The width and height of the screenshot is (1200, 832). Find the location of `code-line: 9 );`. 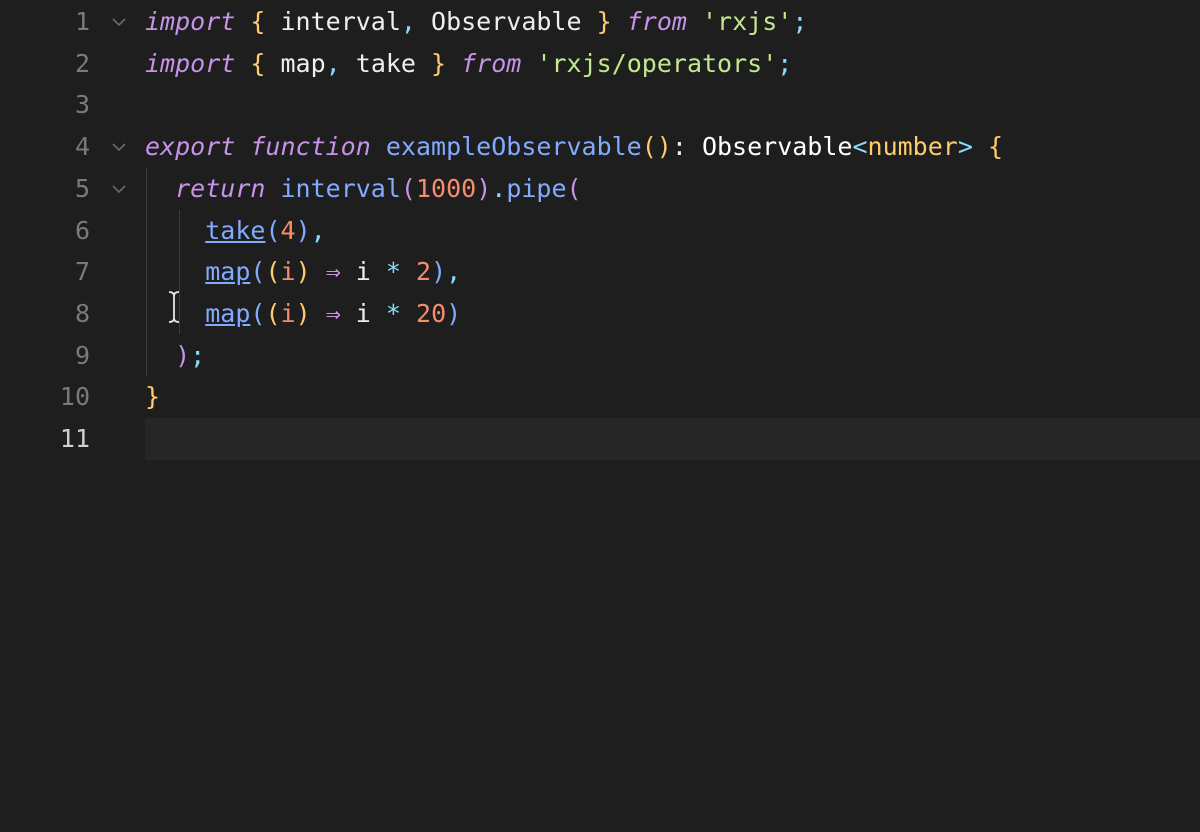

code-line: 9 ); is located at coordinates (600, 356).